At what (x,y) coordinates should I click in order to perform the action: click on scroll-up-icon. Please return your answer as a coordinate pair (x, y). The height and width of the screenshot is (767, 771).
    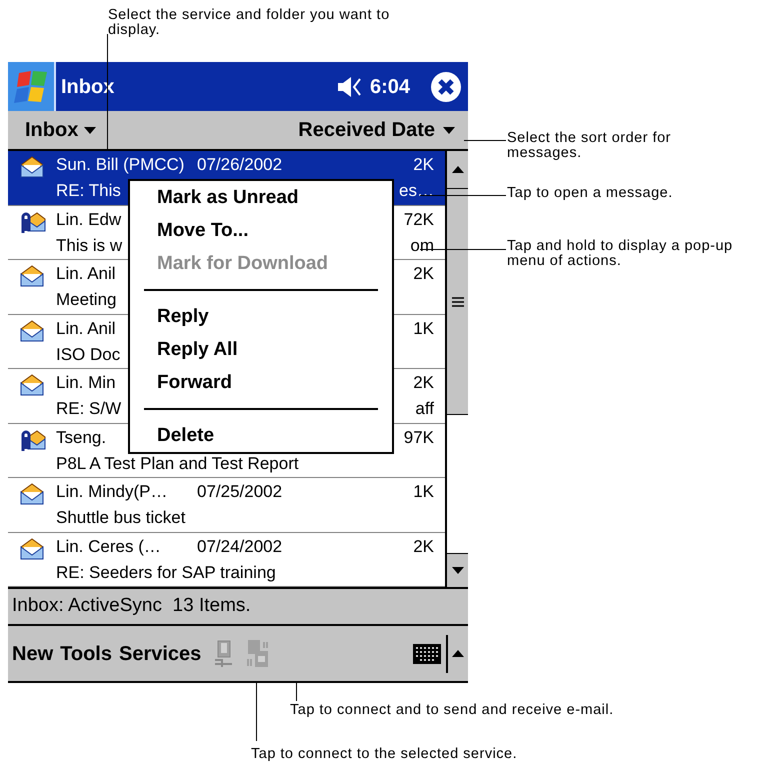
    Looking at the image, I should click on (458, 169).